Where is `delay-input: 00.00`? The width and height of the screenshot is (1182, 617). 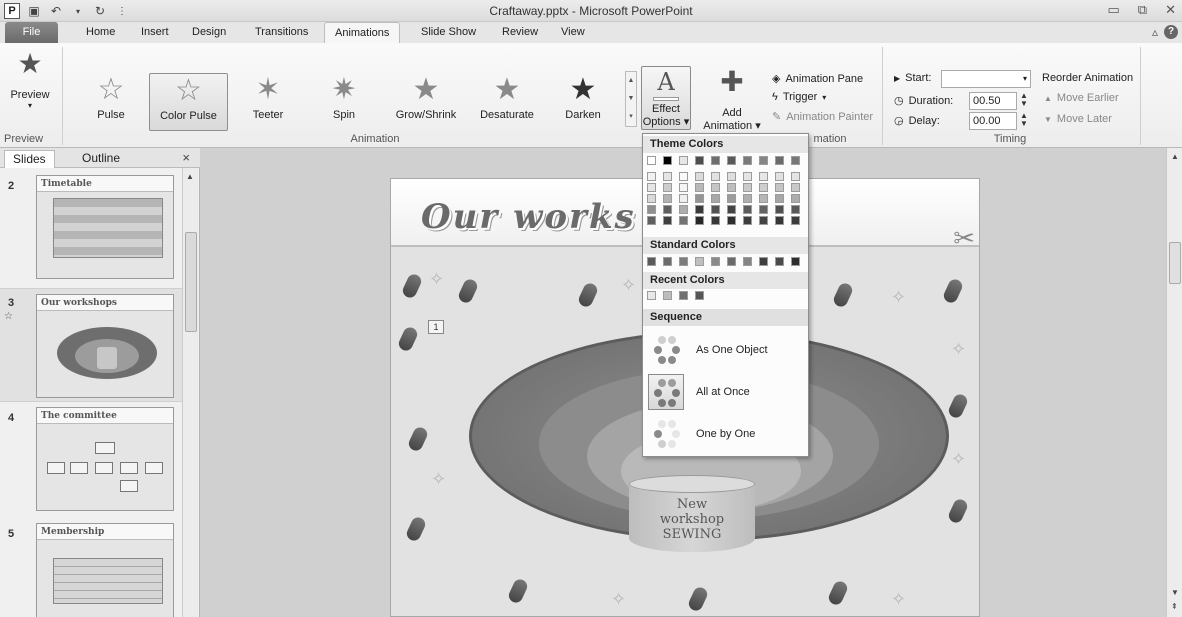 delay-input: 00.00 is located at coordinates (993, 121).